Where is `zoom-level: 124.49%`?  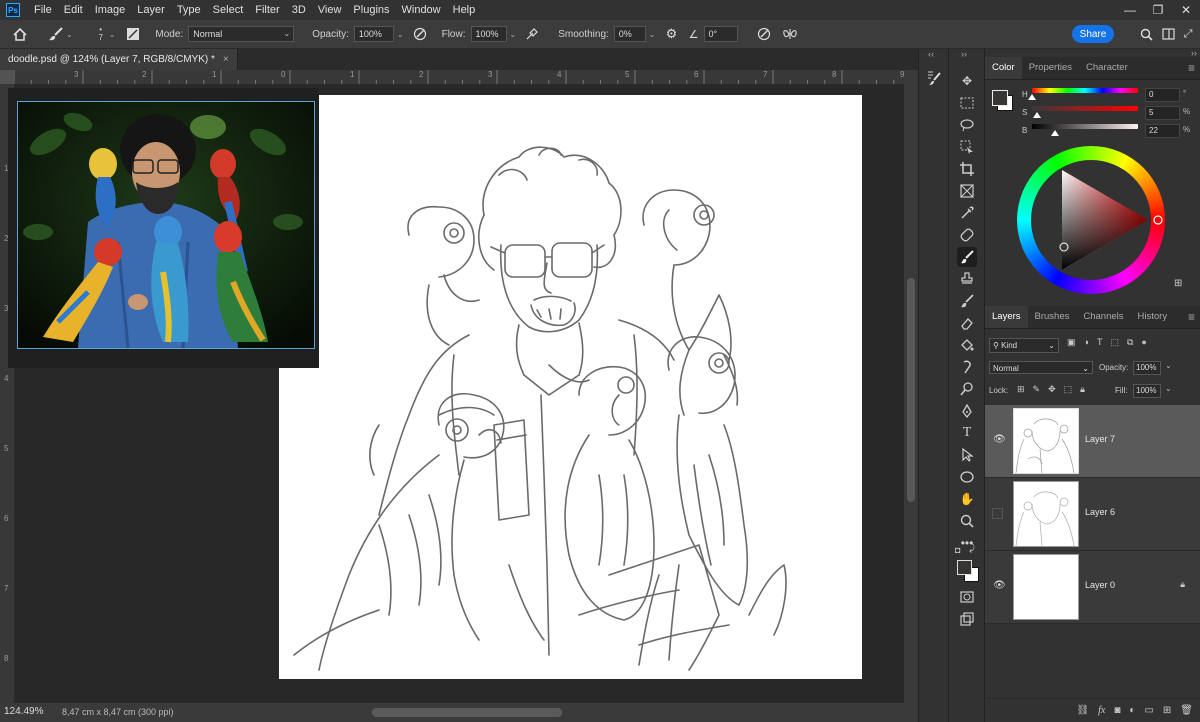
zoom-level: 124.49% is located at coordinates (23, 711).